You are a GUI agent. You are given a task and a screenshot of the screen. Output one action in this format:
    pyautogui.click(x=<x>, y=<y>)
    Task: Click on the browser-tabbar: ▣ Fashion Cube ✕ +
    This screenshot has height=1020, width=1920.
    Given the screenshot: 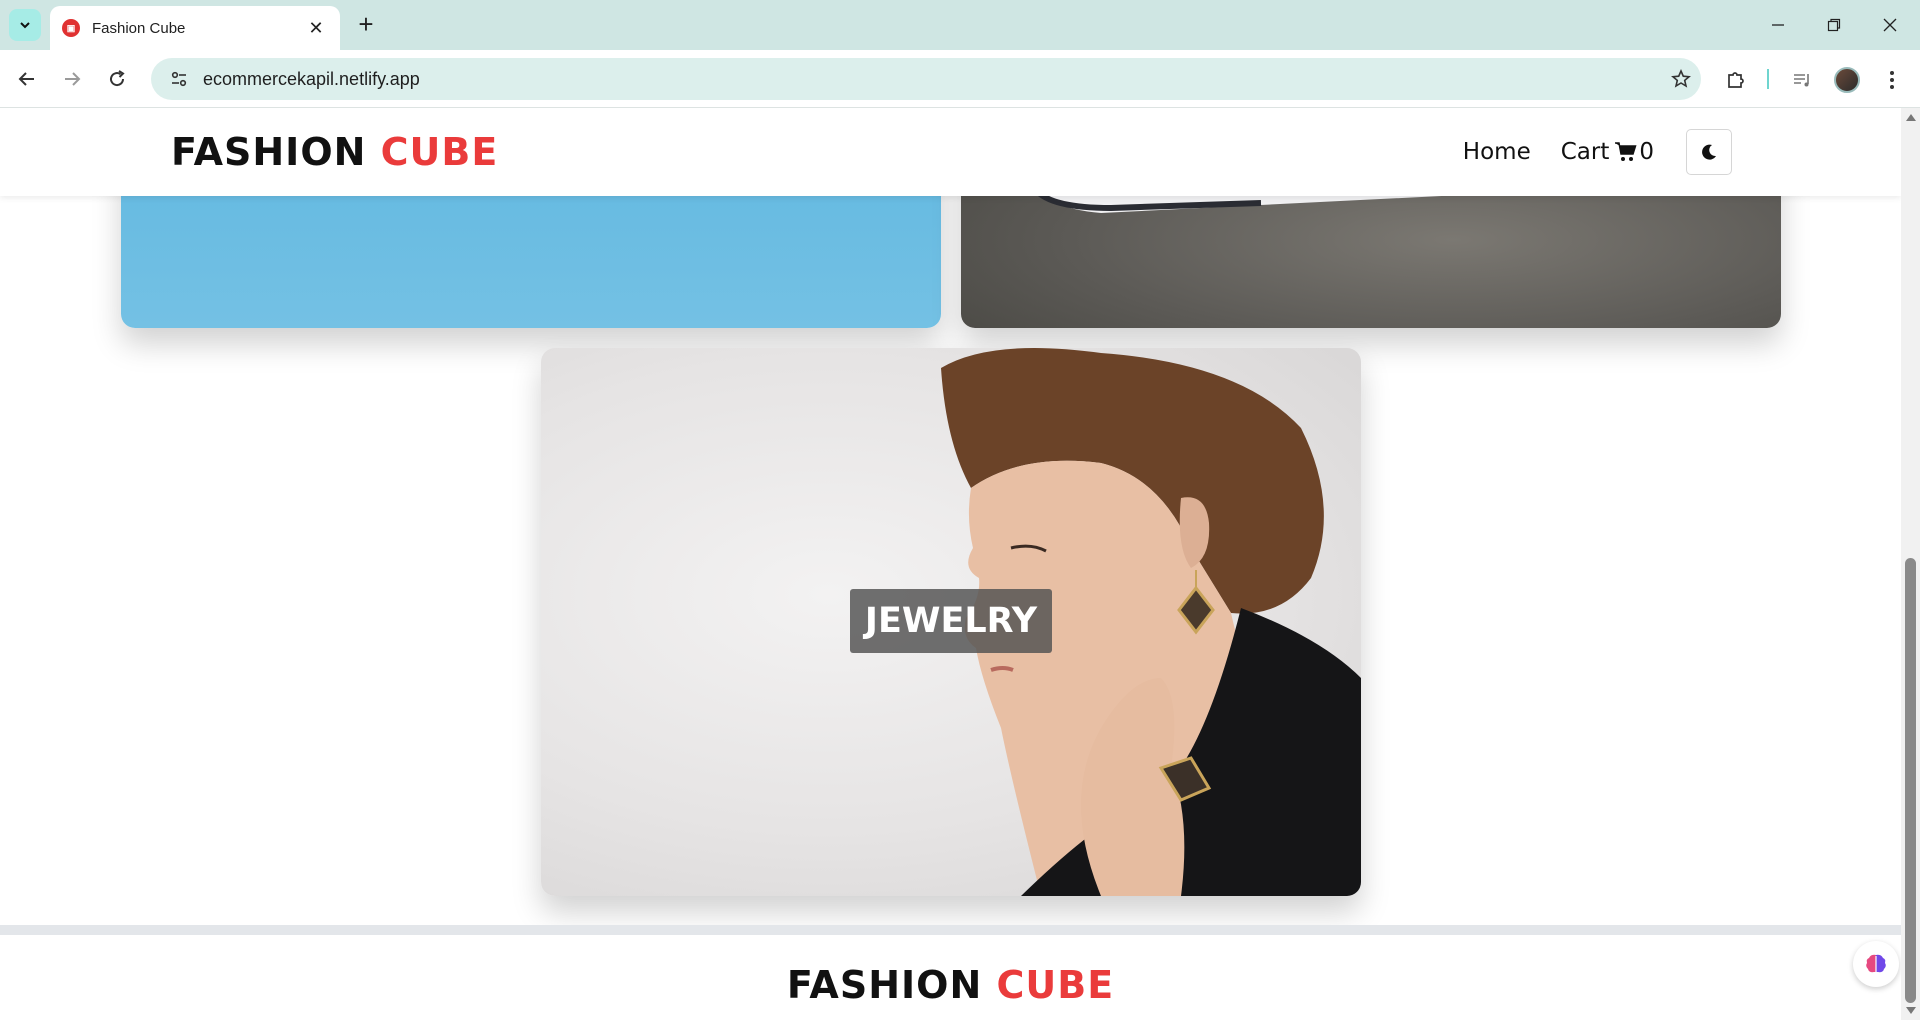 What is the action you would take?
    pyautogui.click(x=960, y=25)
    